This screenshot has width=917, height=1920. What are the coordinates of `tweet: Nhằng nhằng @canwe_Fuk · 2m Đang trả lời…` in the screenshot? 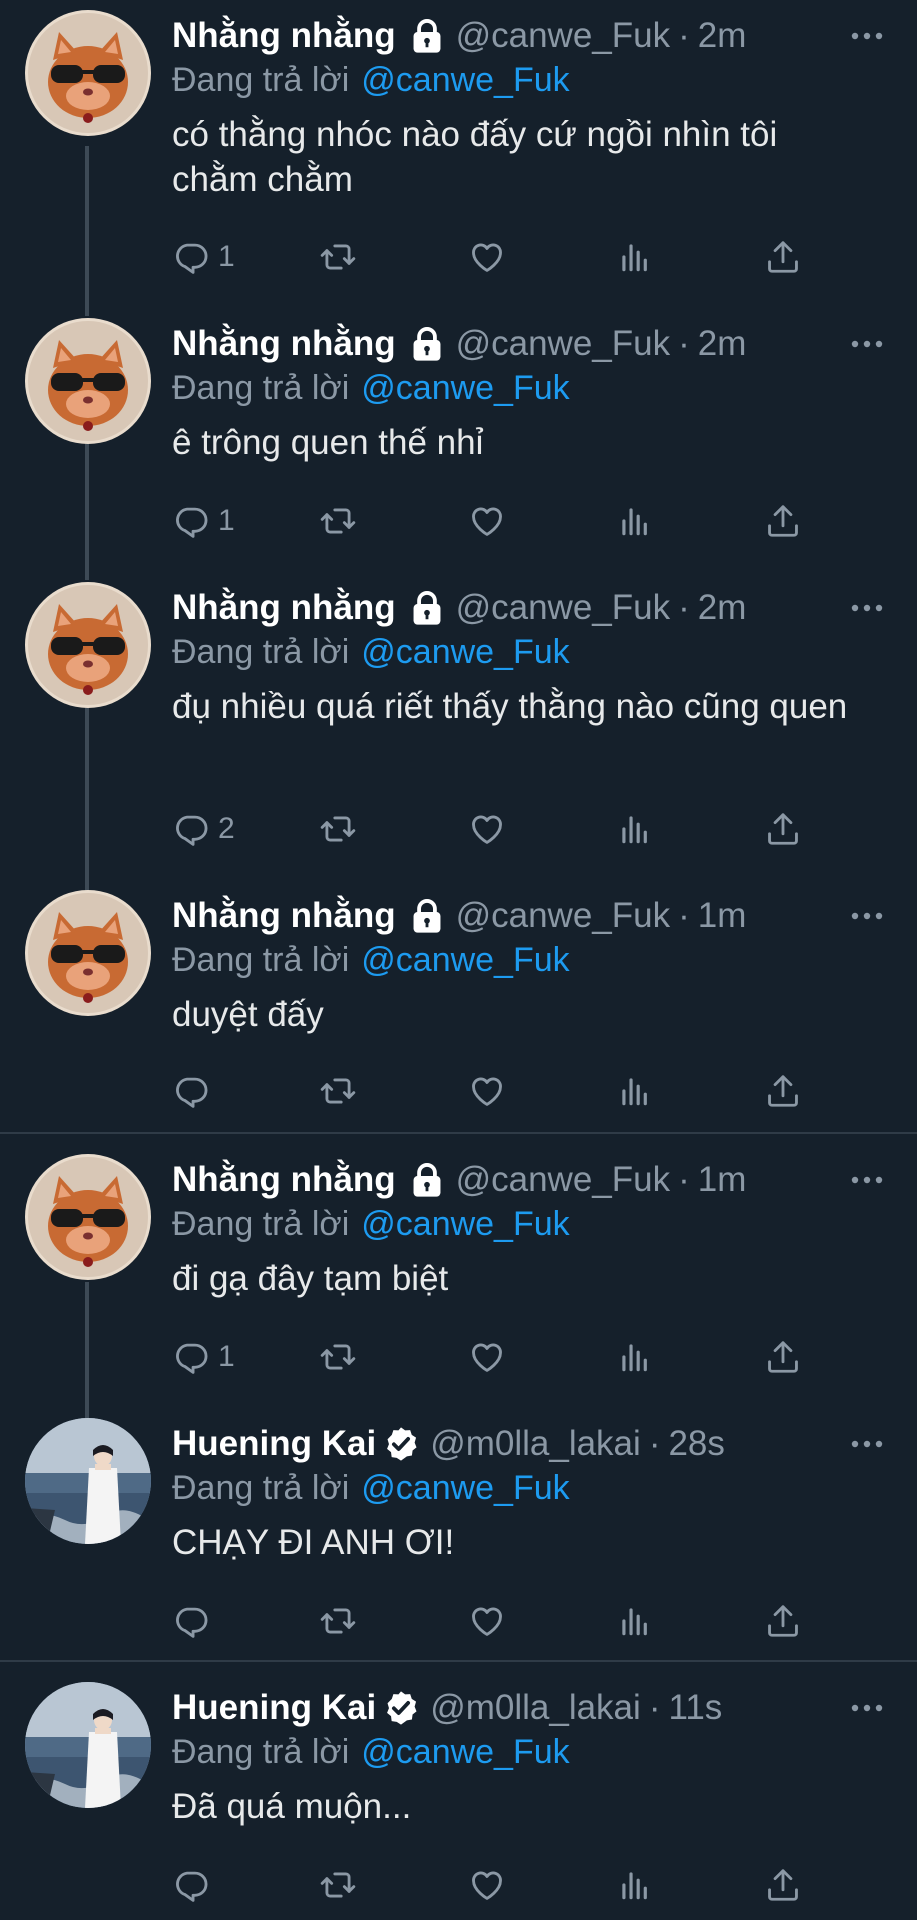 It's located at (458, 440).